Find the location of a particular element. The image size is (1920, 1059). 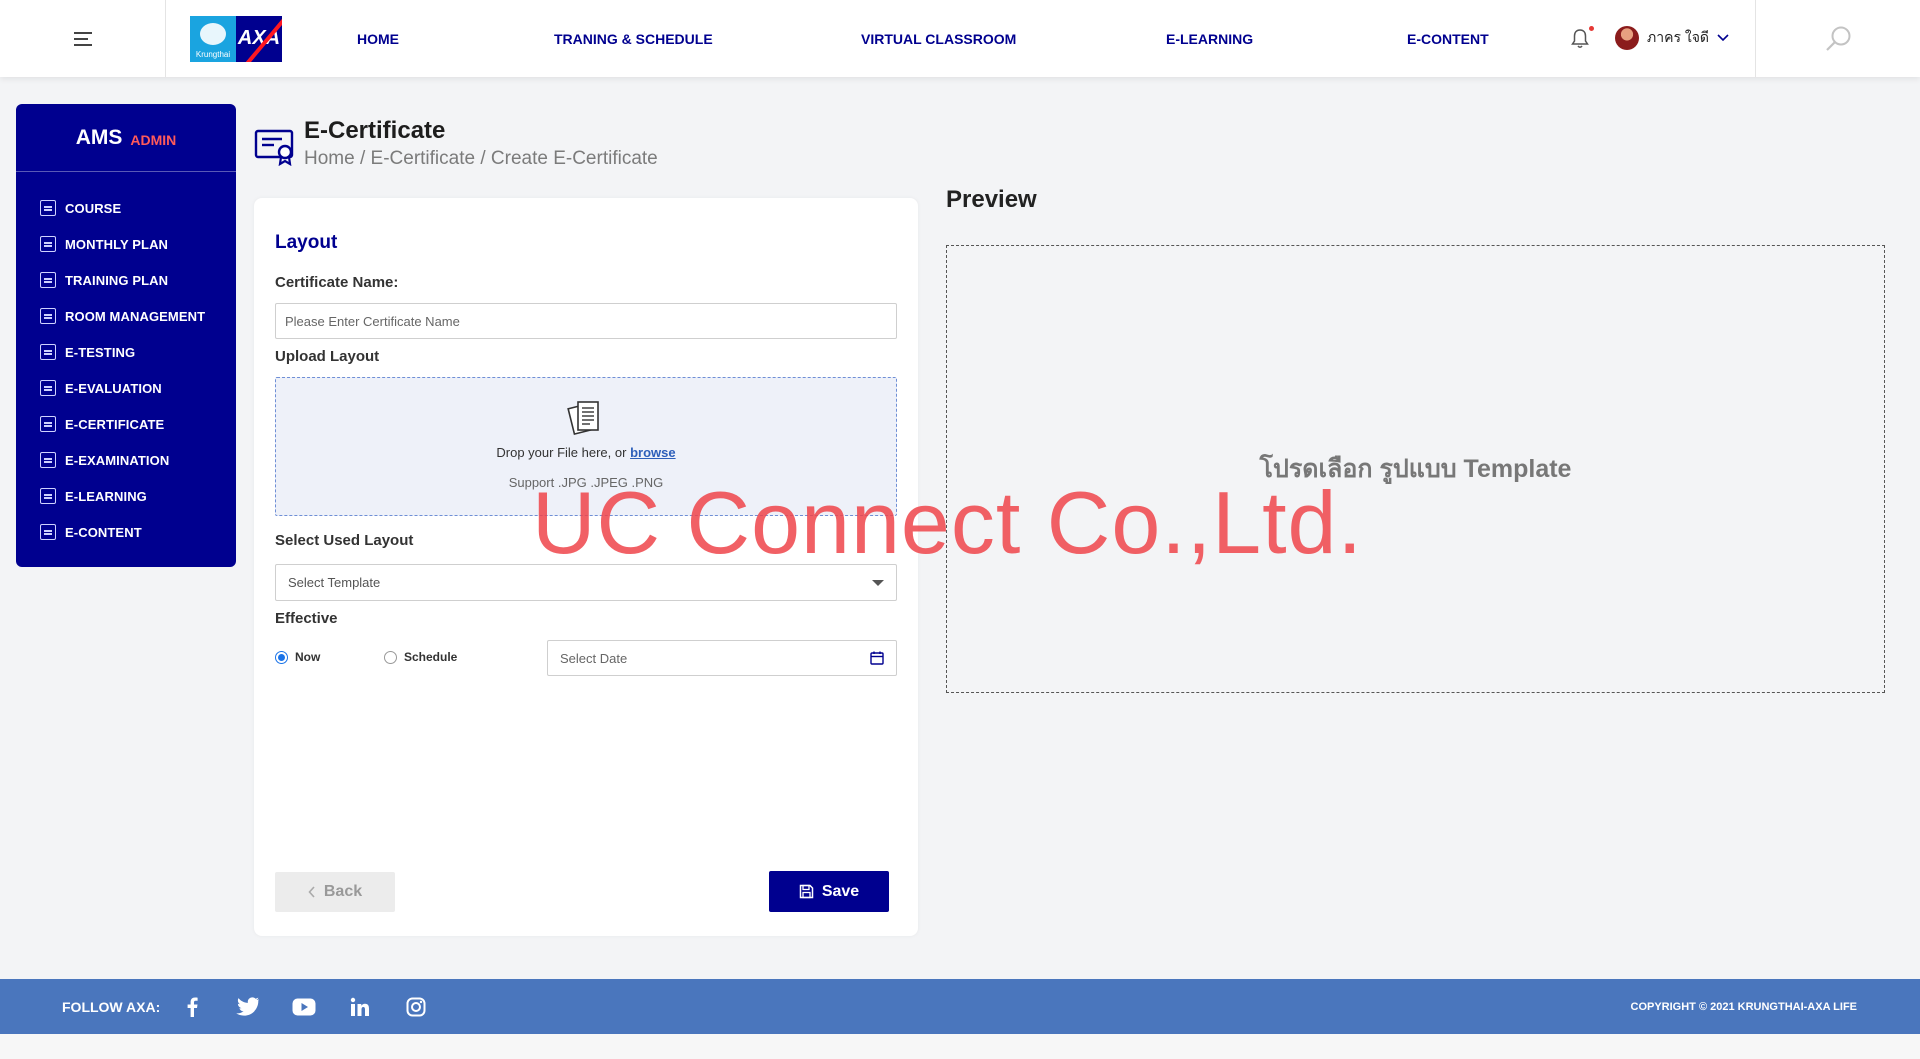

book-icon is located at coordinates (48, 208).